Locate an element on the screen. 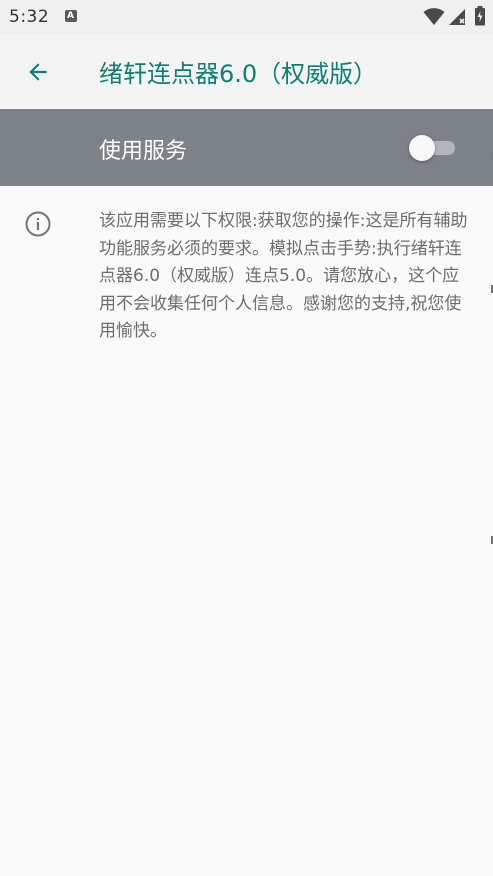 The width and height of the screenshot is (493, 876). service-toggle is located at coordinates (433, 148).